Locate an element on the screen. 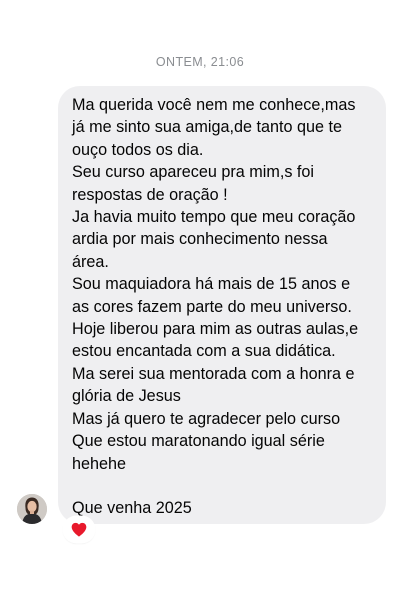  message-line: Hoje liberou para mim as outras aulas,e is located at coordinates (215, 329).